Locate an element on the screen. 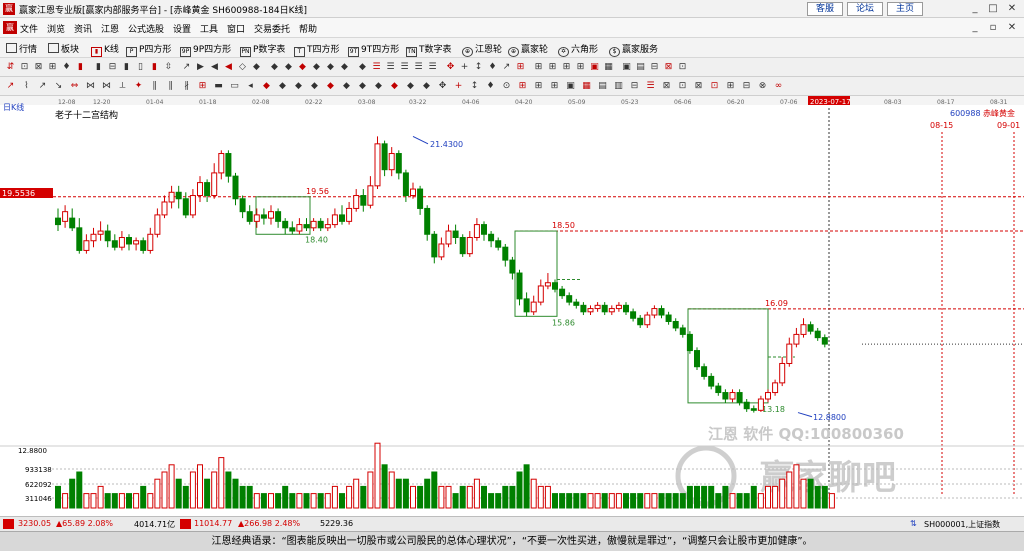  nav-9p-square: 9P 9P四方形 is located at coordinates (205, 49).